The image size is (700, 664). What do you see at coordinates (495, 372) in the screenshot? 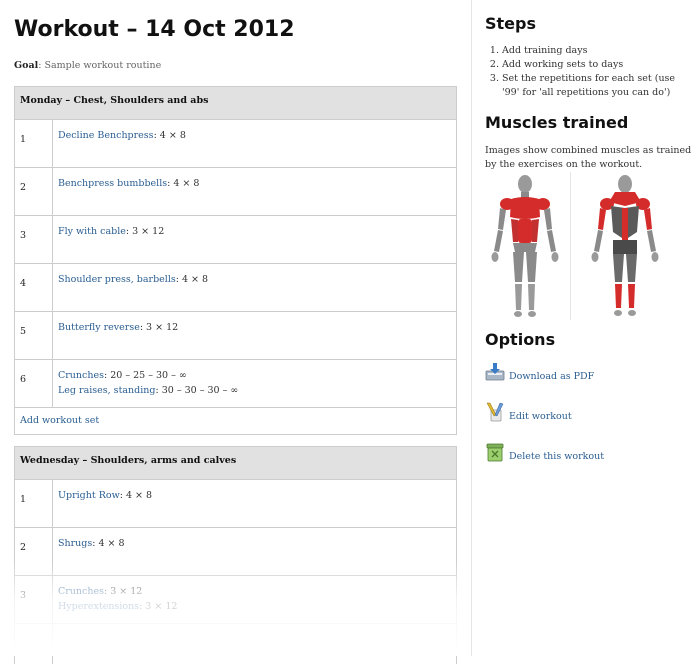
I see `download-pdf-icon` at bounding box center [495, 372].